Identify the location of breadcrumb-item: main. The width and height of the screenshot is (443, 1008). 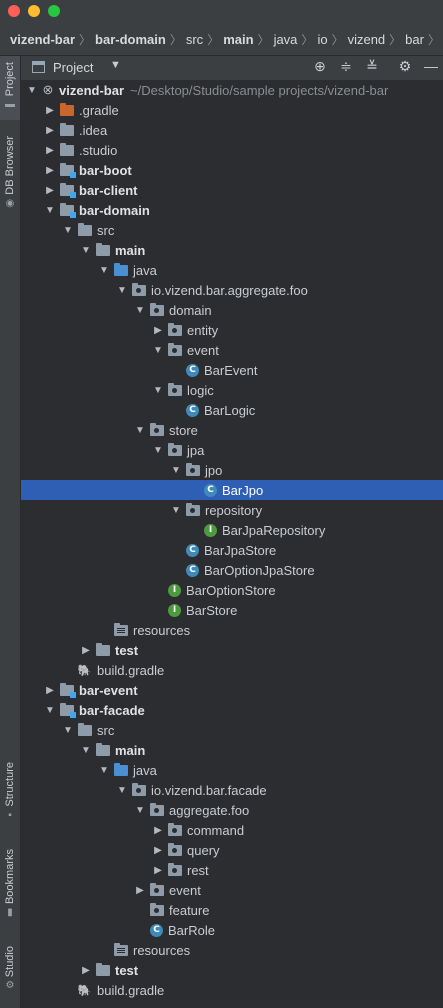
(238, 39).